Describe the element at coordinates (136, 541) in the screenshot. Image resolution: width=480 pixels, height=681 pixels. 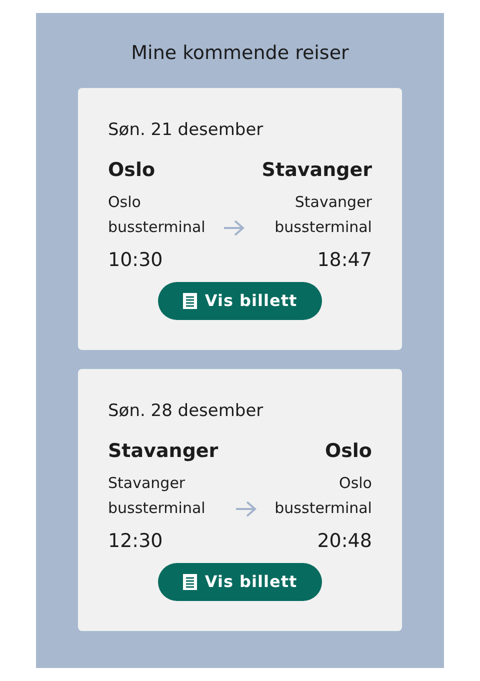
I see `departure-time: 12:30` at that location.